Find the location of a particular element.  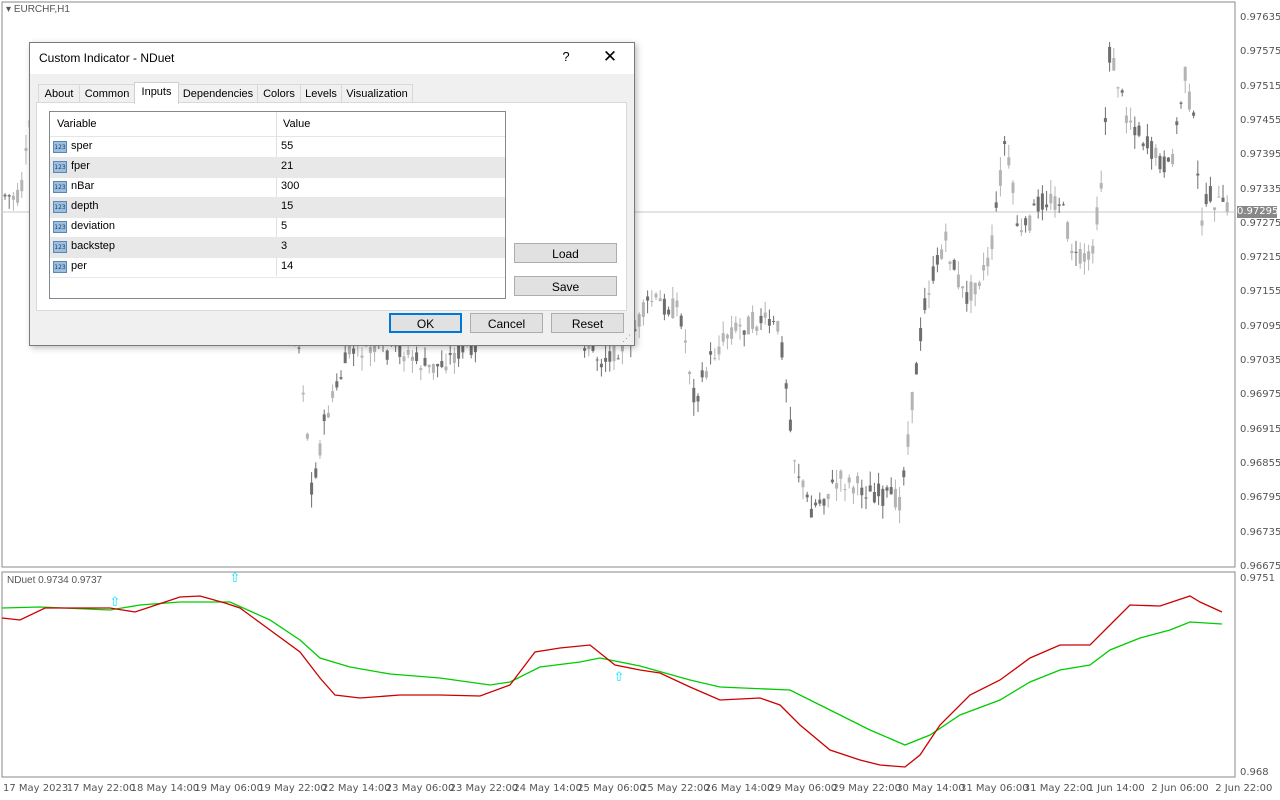

ok-button: OK is located at coordinates (425, 323).